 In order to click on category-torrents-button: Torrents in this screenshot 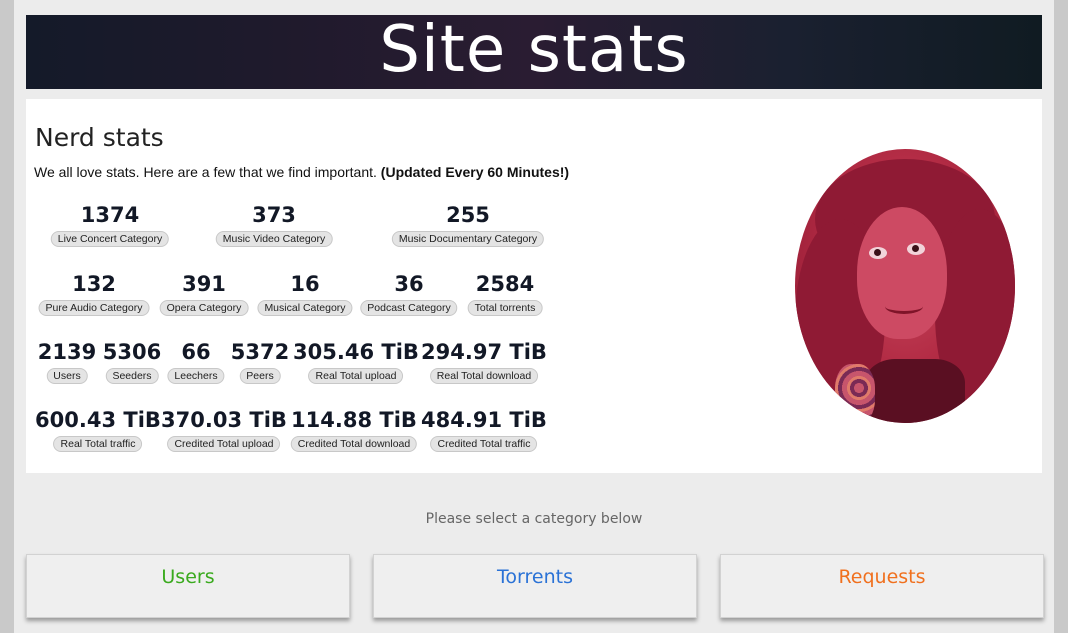, I will do `click(535, 586)`.